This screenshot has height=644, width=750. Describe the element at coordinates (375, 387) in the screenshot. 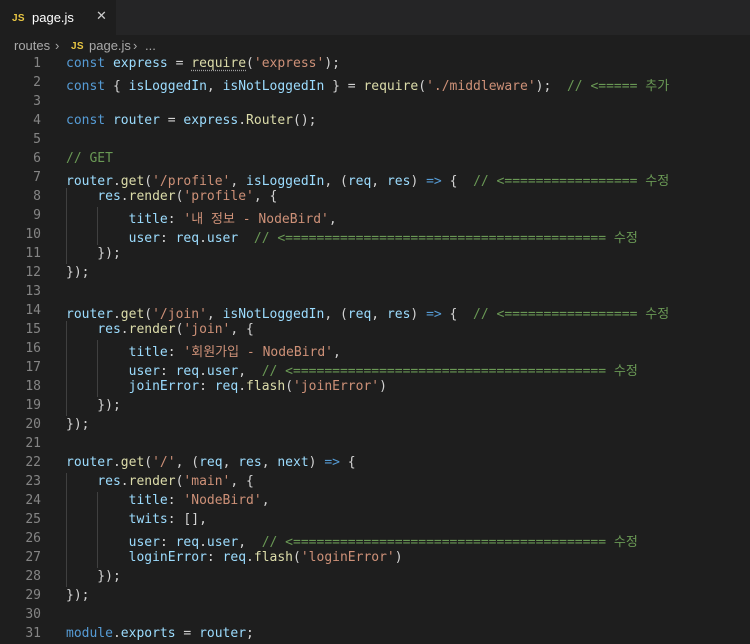

I see `code-line: 18 joinError: req.flash('joinError')` at that location.